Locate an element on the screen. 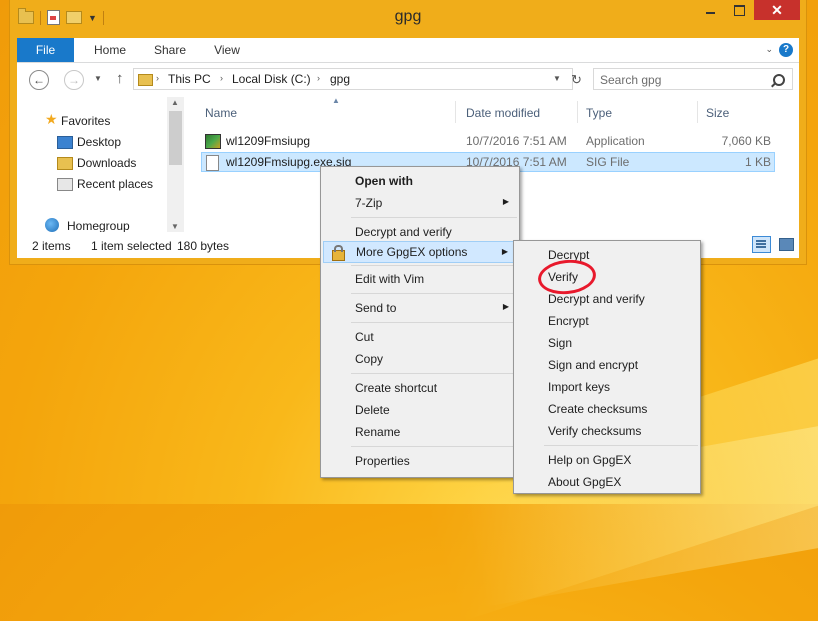 This screenshot has height=621, width=818. menu-item-label: Import keys is located at coordinates (579, 387).